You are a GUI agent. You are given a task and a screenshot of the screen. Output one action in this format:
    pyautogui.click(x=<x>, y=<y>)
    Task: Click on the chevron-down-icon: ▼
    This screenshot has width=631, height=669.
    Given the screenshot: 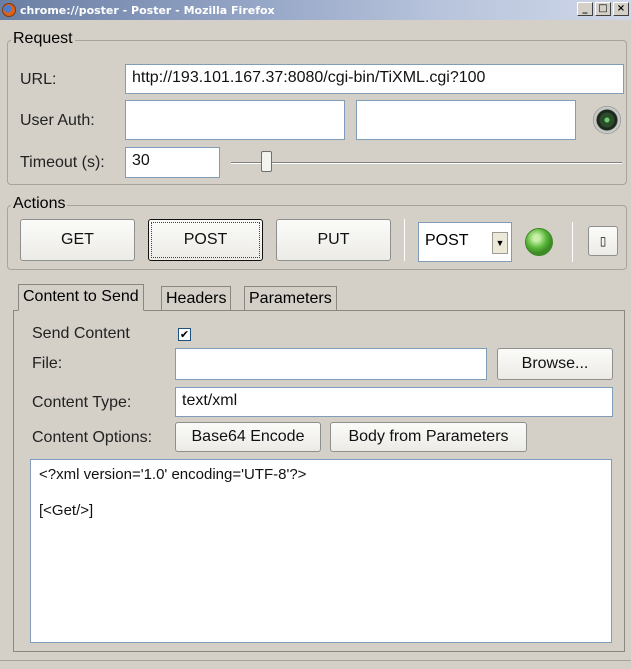 What is the action you would take?
    pyautogui.click(x=500, y=243)
    